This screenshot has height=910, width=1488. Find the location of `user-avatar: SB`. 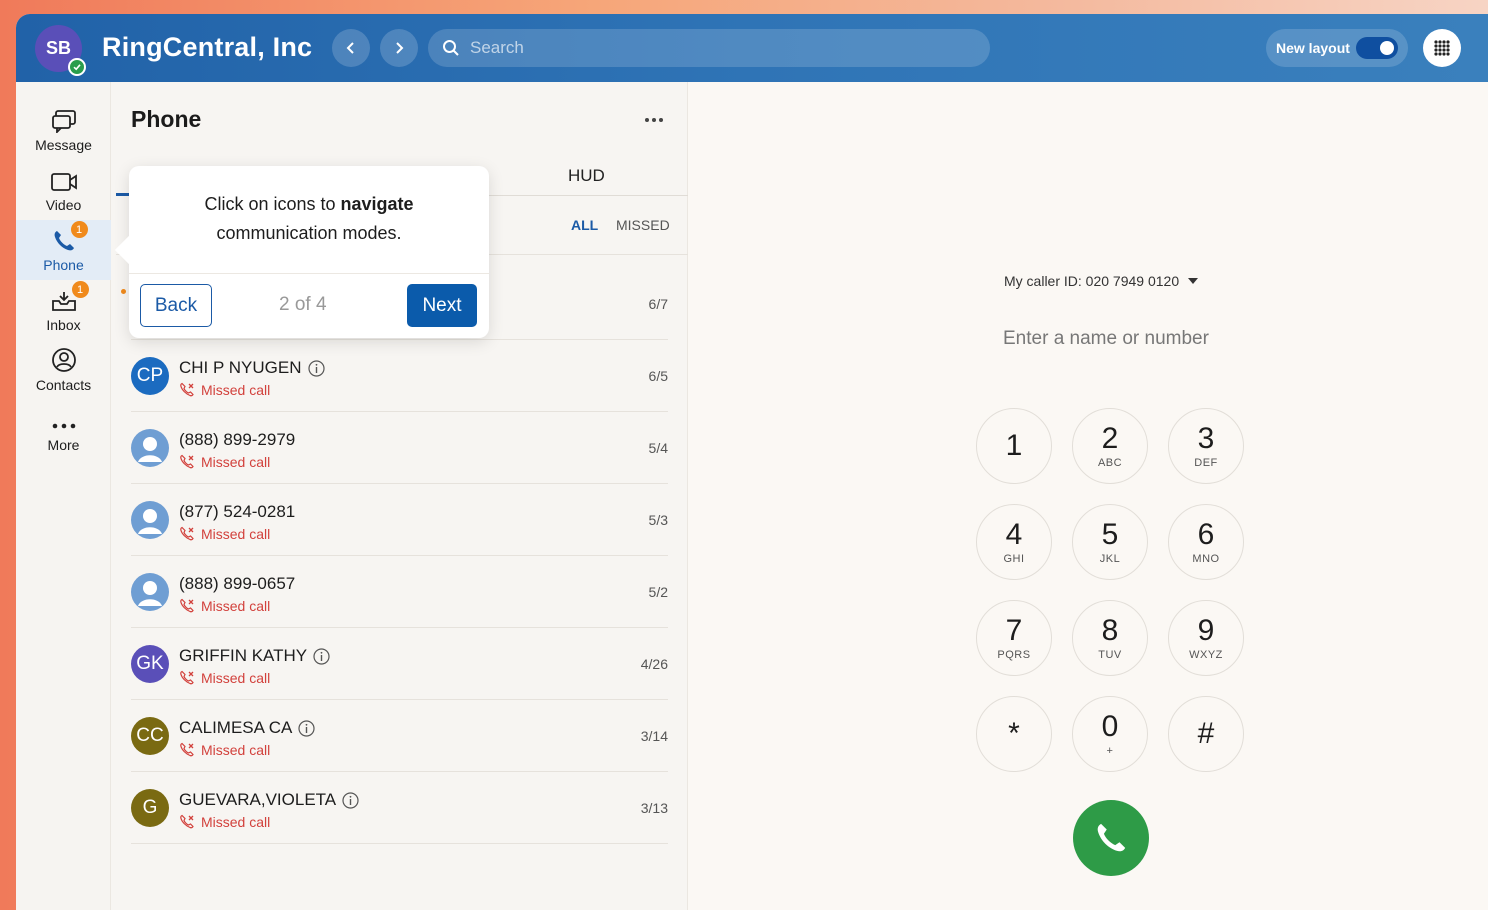

user-avatar: SB is located at coordinates (60, 50).